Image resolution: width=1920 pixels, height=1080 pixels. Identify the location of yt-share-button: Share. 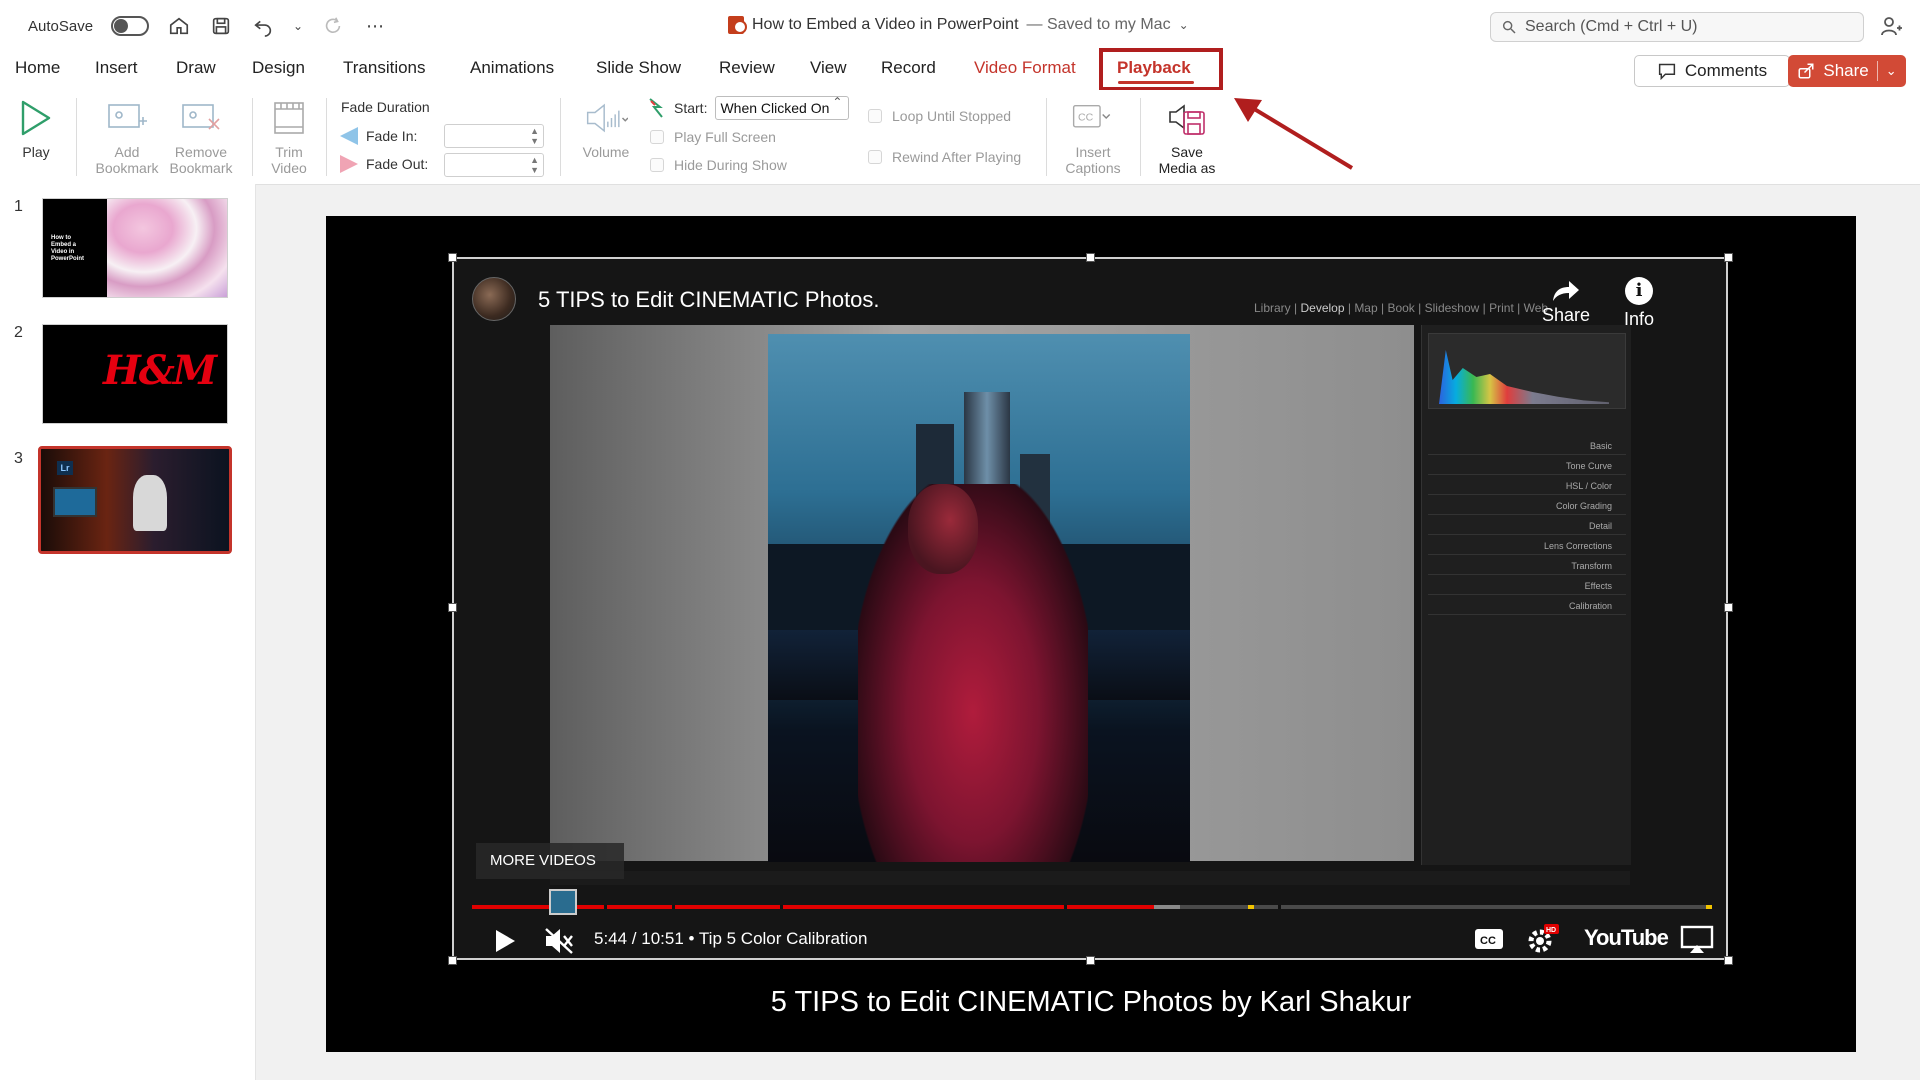
(1566, 302).